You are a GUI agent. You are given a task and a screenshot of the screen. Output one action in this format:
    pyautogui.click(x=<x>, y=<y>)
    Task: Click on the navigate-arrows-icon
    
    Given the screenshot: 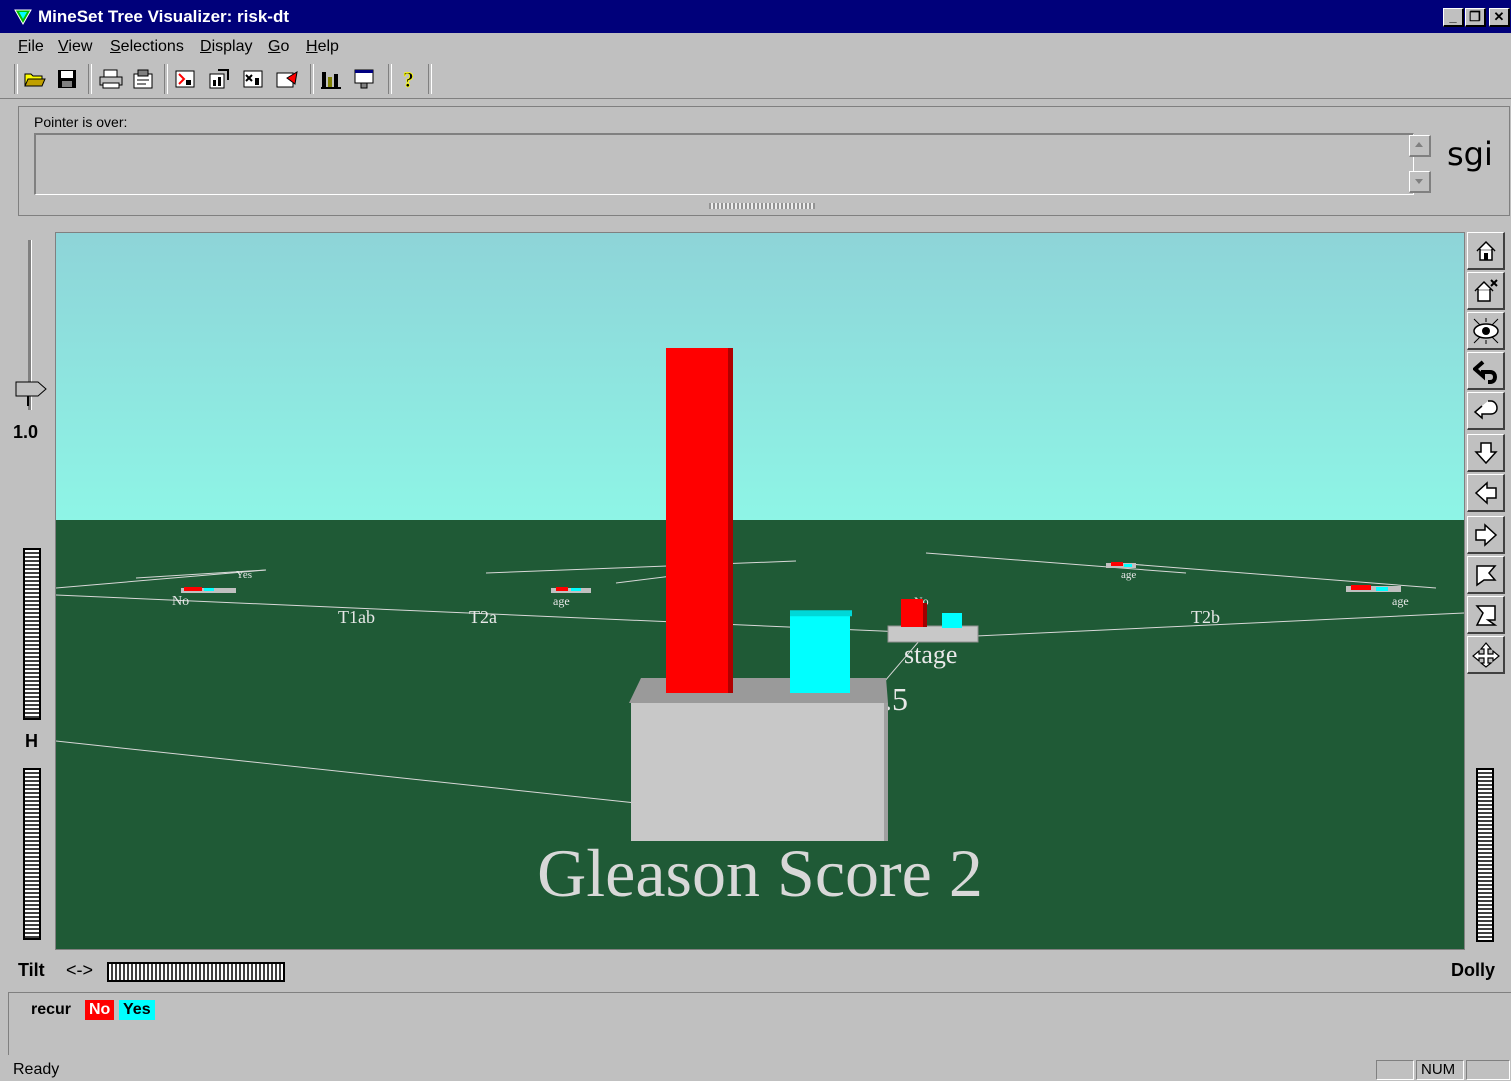 What is the action you would take?
    pyautogui.click(x=1485, y=654)
    